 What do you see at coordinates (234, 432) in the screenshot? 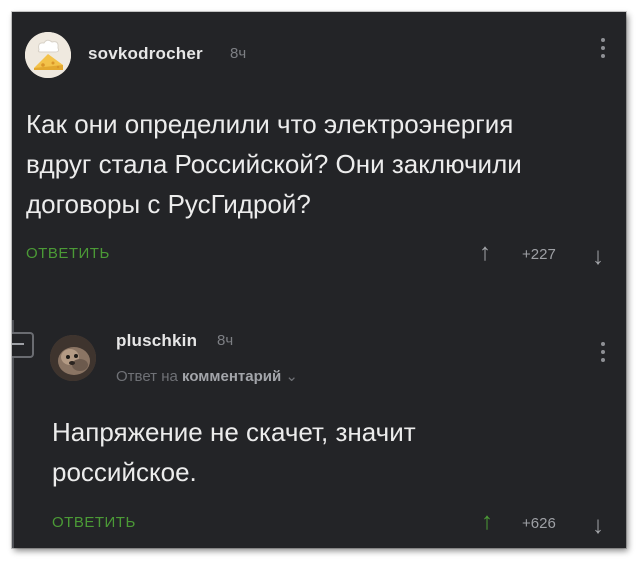
I see `comment-line: Напряжение не скачет, значит` at bounding box center [234, 432].